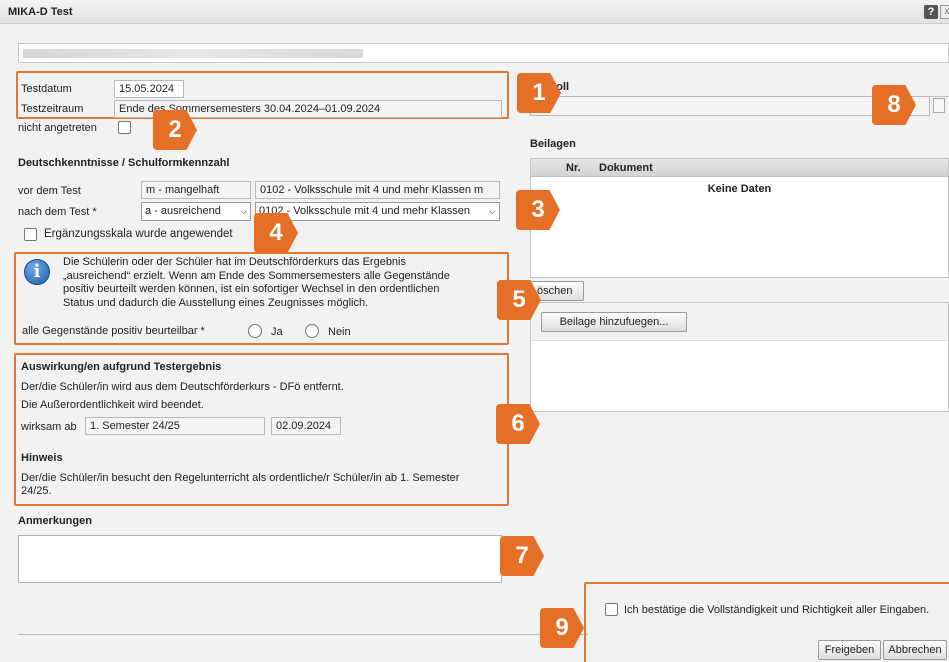 The image size is (949, 662). What do you see at coordinates (611, 609) in the screenshot?
I see `confirm-checkbox` at bounding box center [611, 609].